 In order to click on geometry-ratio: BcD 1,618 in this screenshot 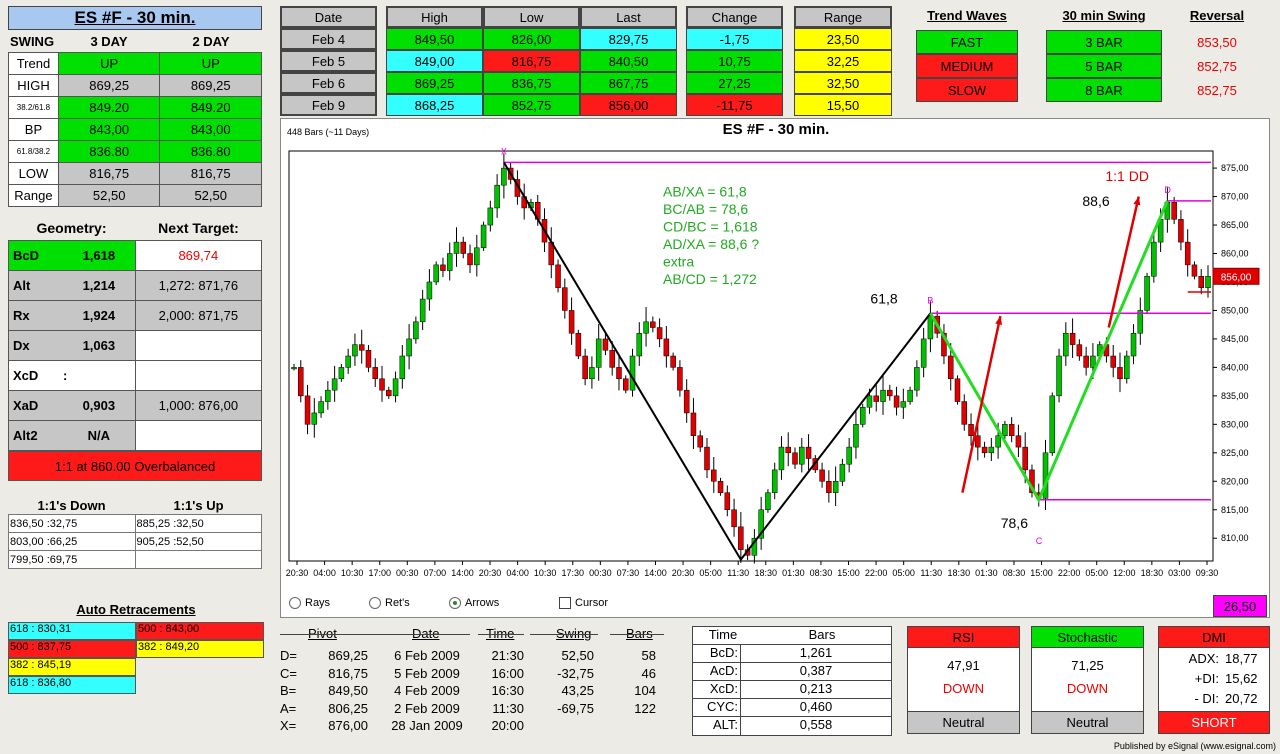, I will do `click(72, 255)`.